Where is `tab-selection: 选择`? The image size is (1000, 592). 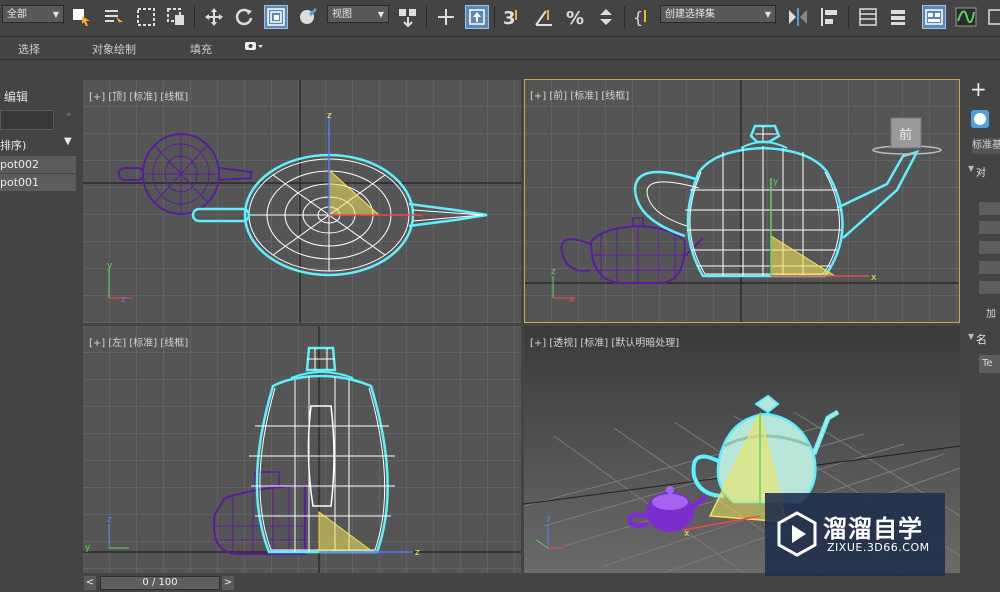 tab-selection: 选择 is located at coordinates (29, 49).